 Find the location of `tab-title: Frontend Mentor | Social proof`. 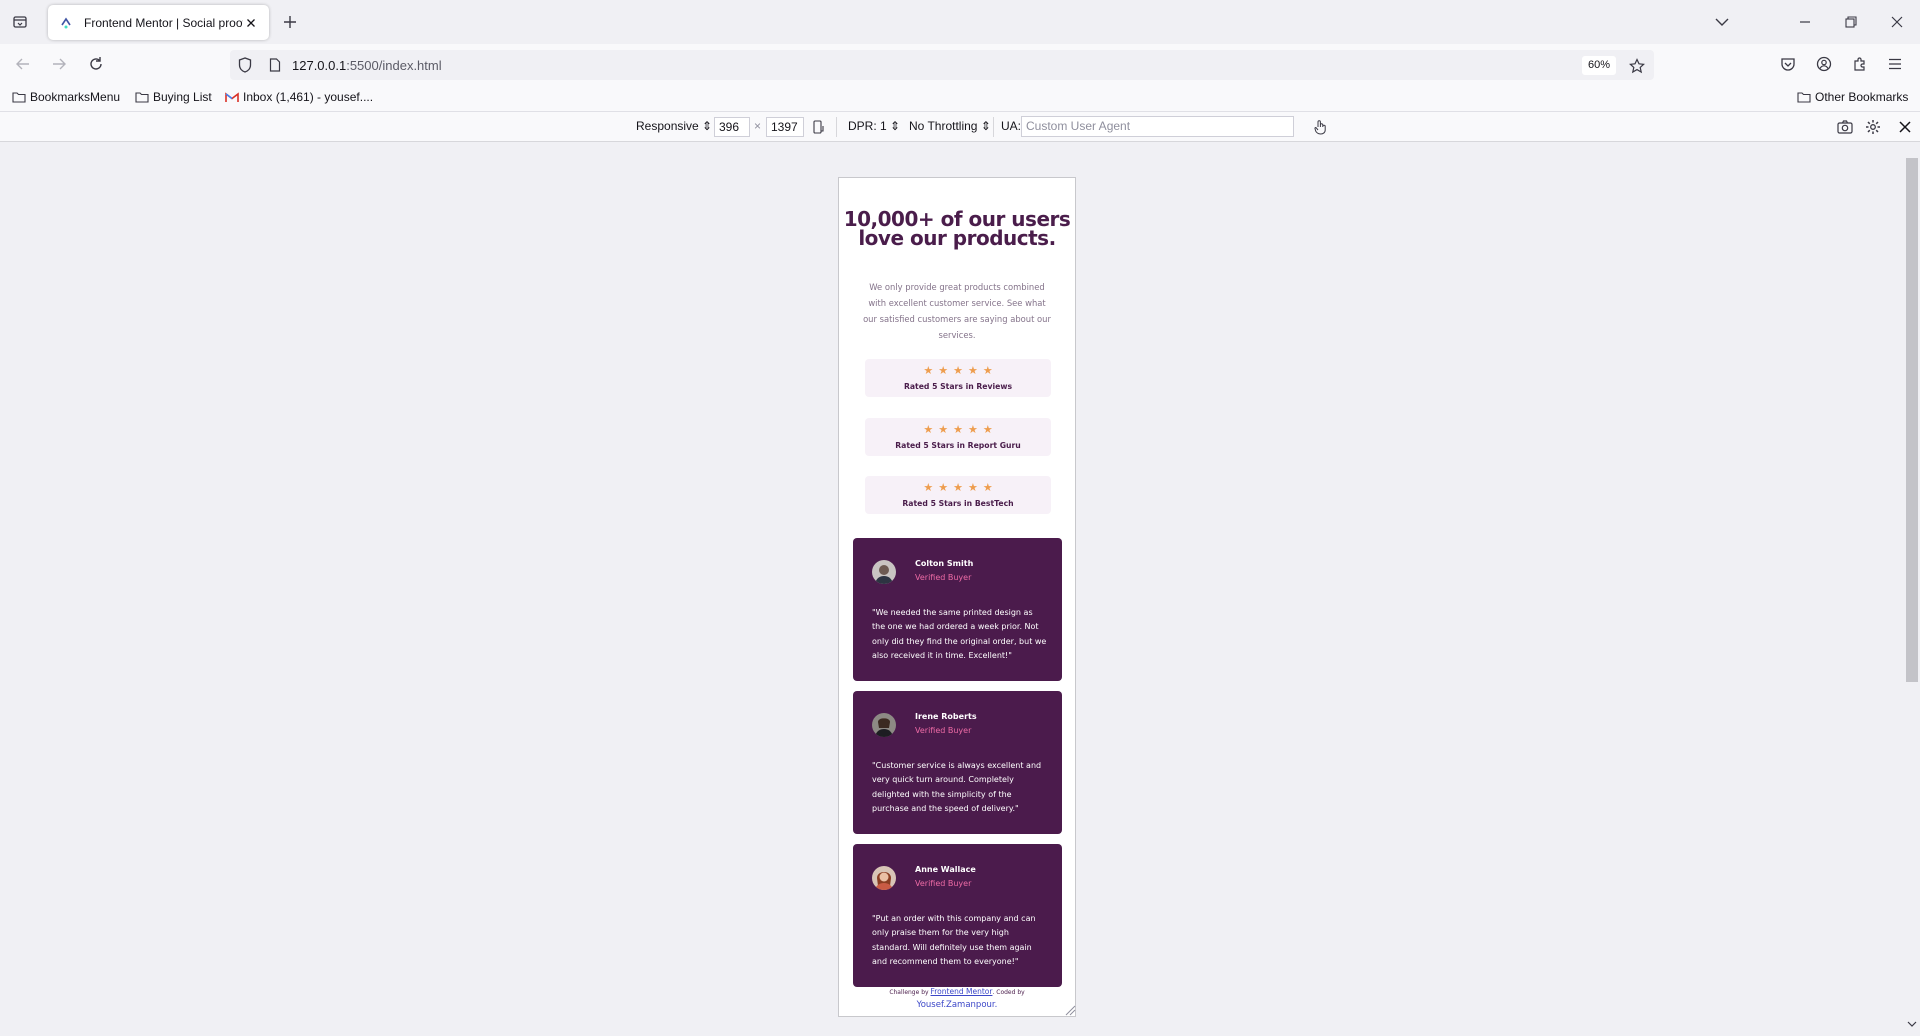

tab-title: Frontend Mentor | Social proof is located at coordinates (163, 22).